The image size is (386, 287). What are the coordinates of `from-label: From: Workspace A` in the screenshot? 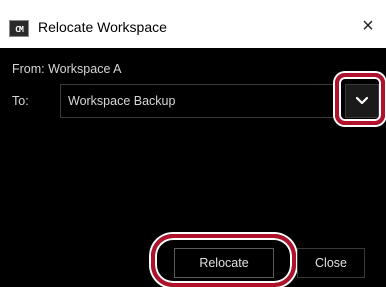 It's located at (67, 69).